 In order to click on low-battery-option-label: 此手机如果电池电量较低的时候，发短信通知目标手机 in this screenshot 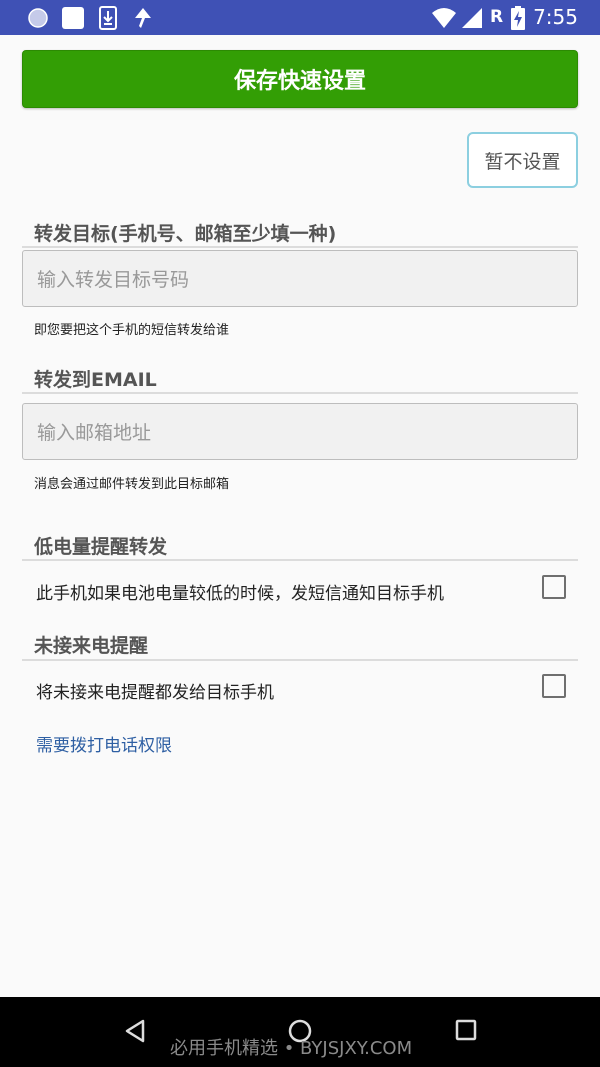, I will do `click(240, 594)`.